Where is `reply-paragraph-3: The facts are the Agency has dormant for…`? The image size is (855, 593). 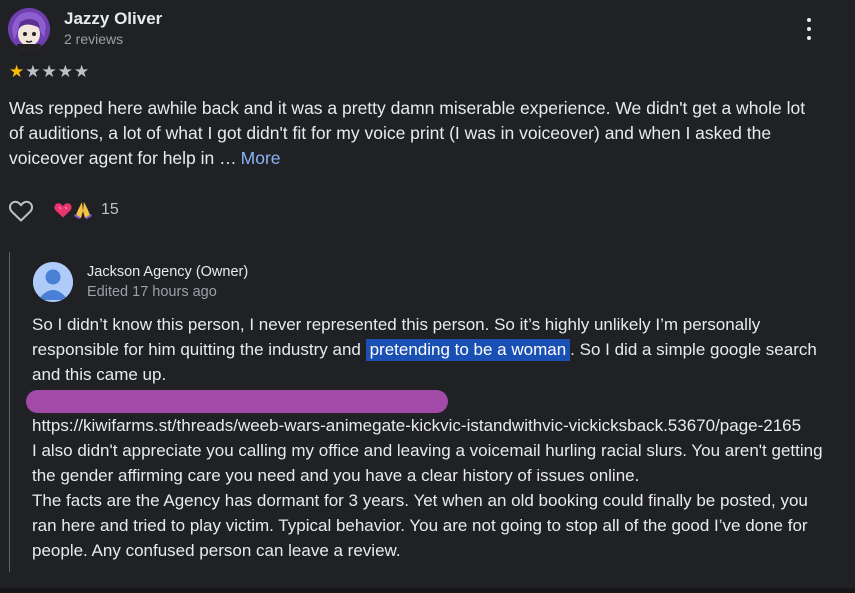
reply-paragraph-3: The facts are the Agency has dormant for… is located at coordinates (420, 525).